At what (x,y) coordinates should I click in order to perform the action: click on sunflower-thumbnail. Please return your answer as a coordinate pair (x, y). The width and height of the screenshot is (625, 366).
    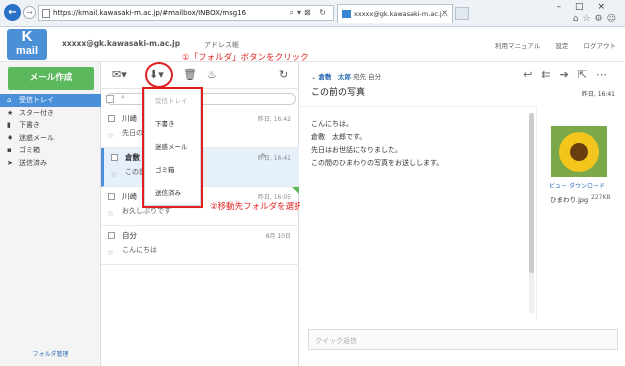
    Looking at the image, I should click on (579, 151).